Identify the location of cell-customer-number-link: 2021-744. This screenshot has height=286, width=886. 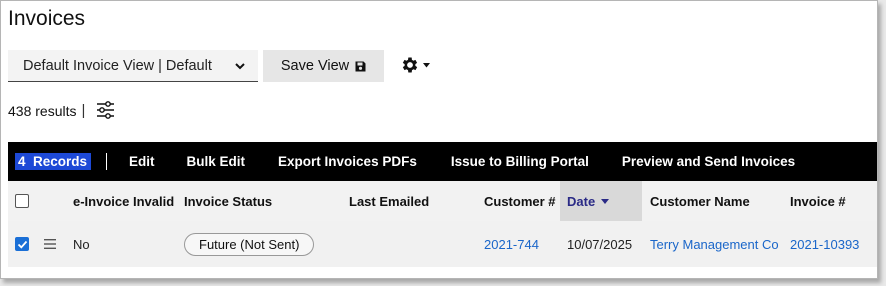
(511, 244).